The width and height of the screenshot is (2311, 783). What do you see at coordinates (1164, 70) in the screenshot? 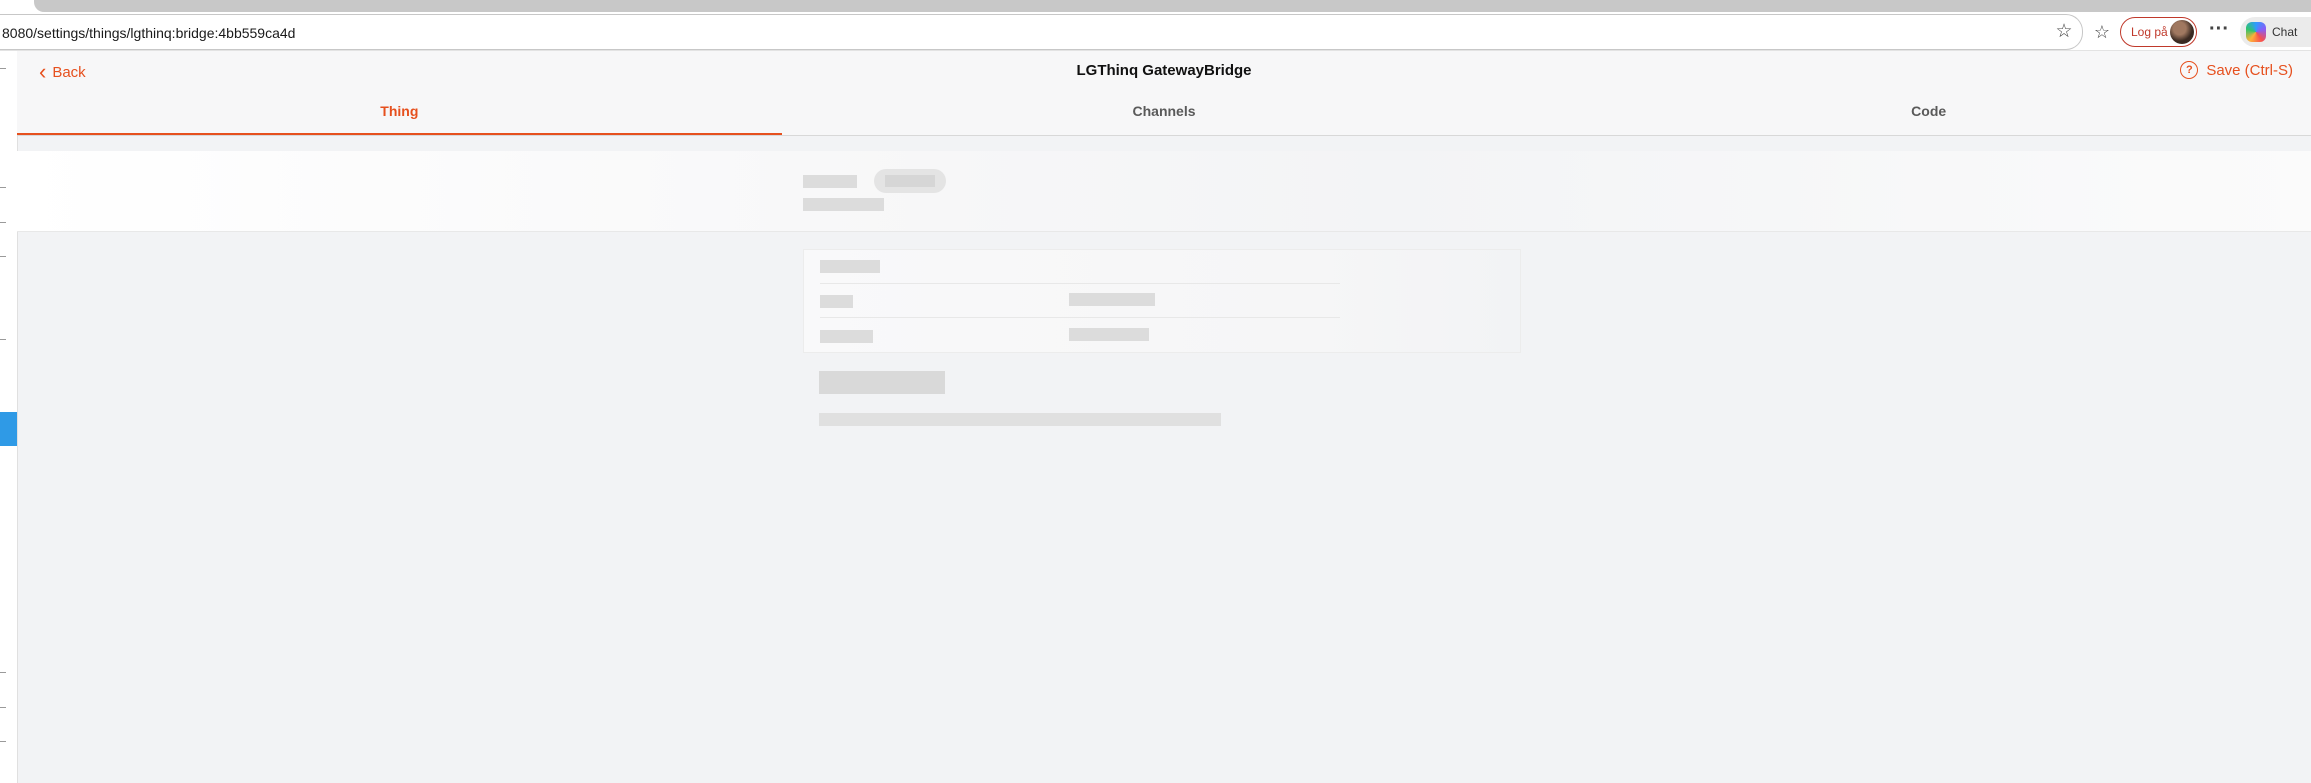
I see `page-title: LGThinq GatewayBridge` at bounding box center [1164, 70].